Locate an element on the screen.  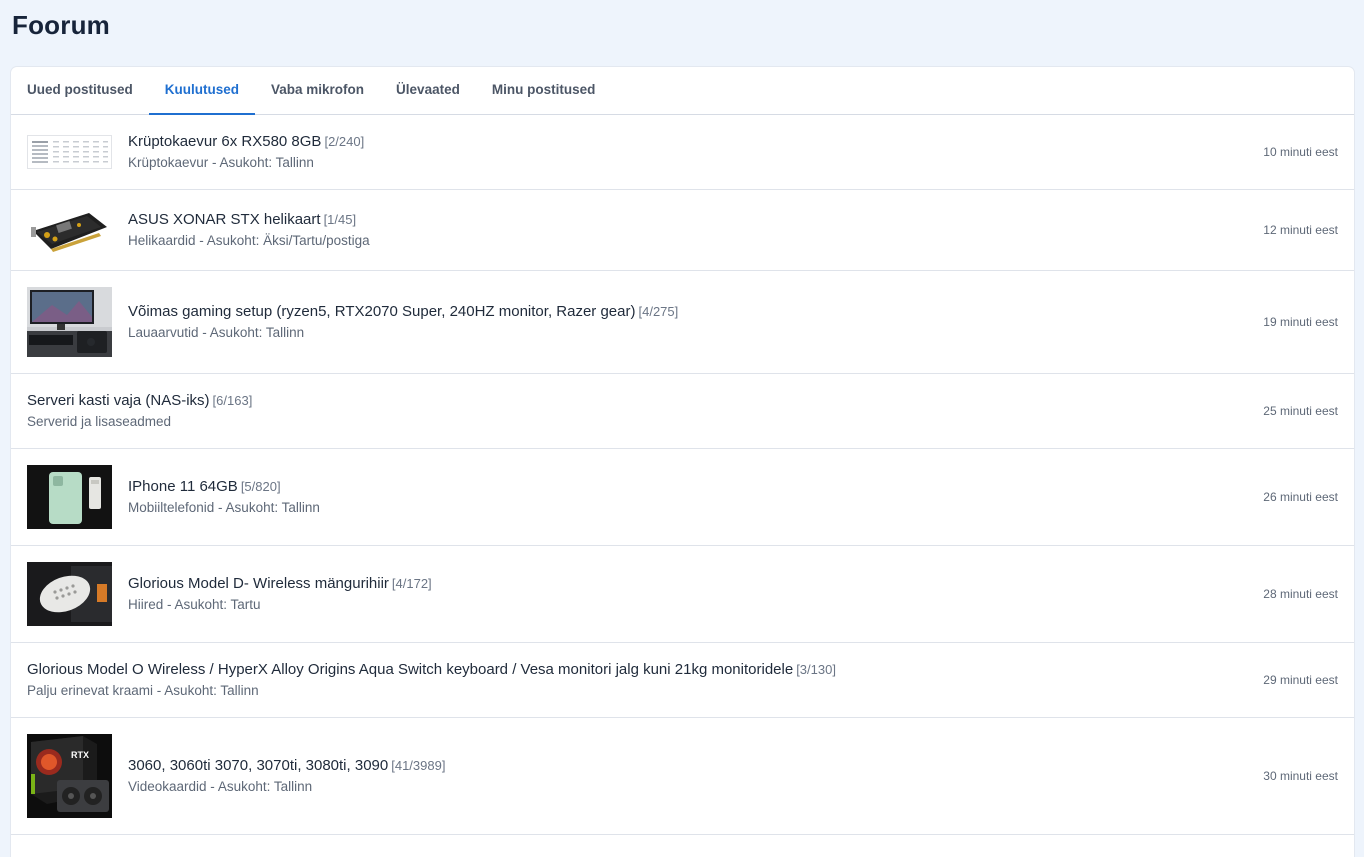
post-count: [6/163] is located at coordinates (232, 400).